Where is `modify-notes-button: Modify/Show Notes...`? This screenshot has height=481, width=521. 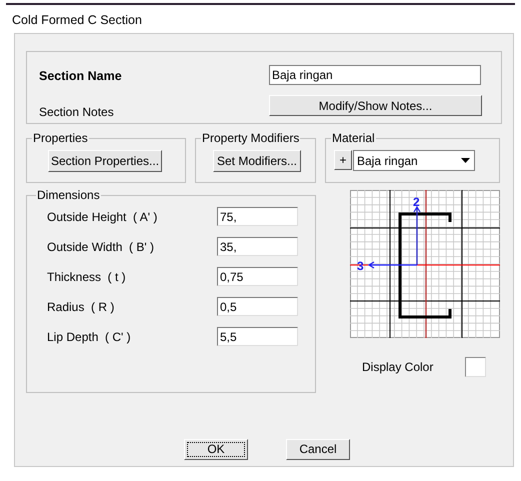
modify-notes-button: Modify/Show Notes... is located at coordinates (375, 105).